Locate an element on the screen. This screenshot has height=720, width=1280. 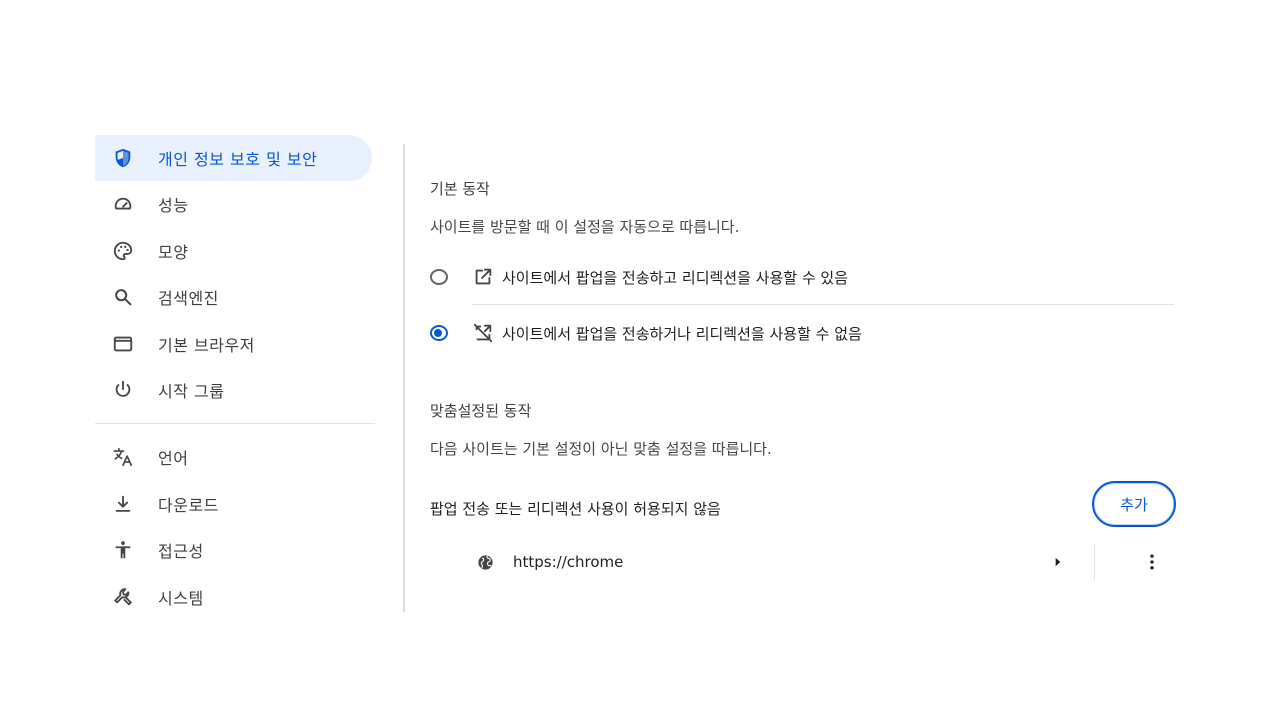
sidebar-item-downloads: 다운로드 is located at coordinates (233, 504).